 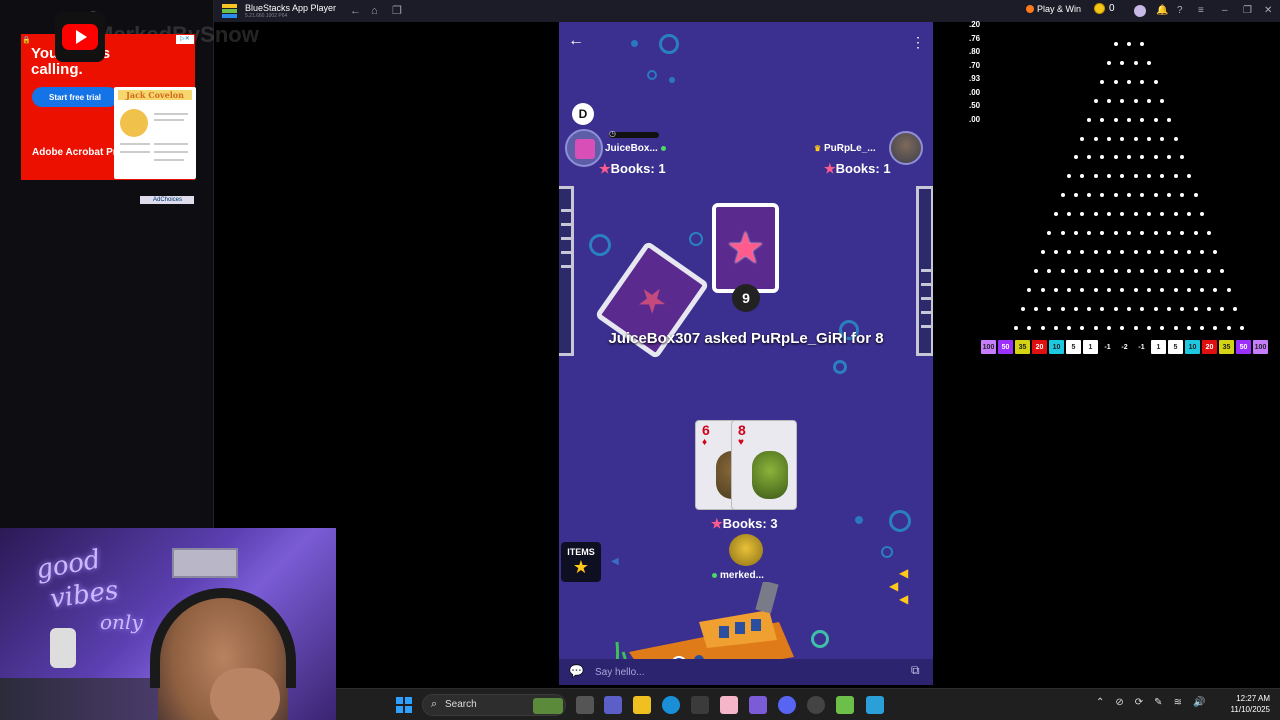 What do you see at coordinates (845, 705) in the screenshot?
I see `bluestacks-taskbar-icon` at bounding box center [845, 705].